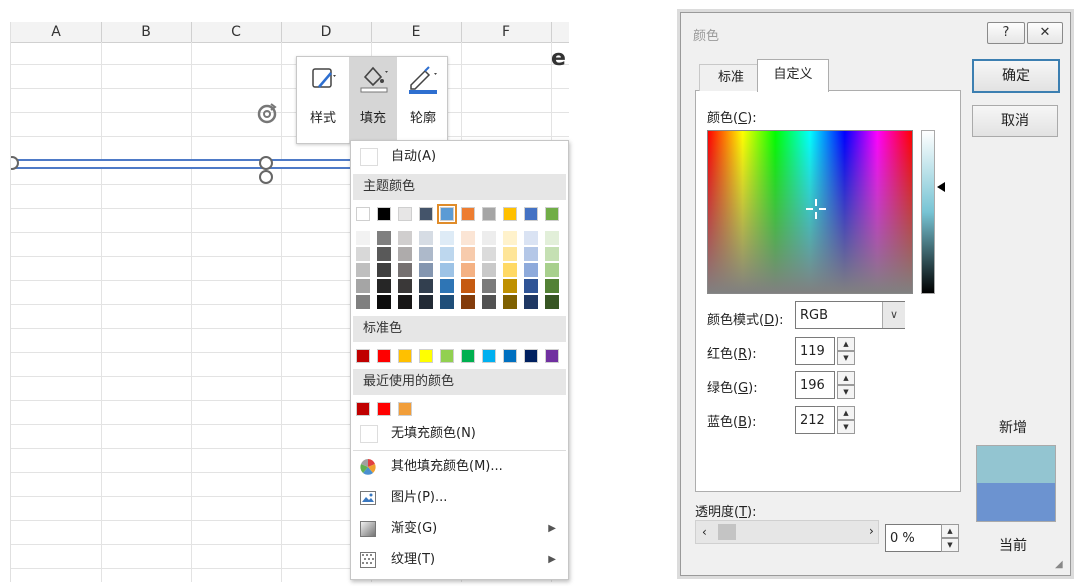 The height and width of the screenshot is (586, 1080). I want to click on resize-grip-icon: ◢, so click(1059, 564).